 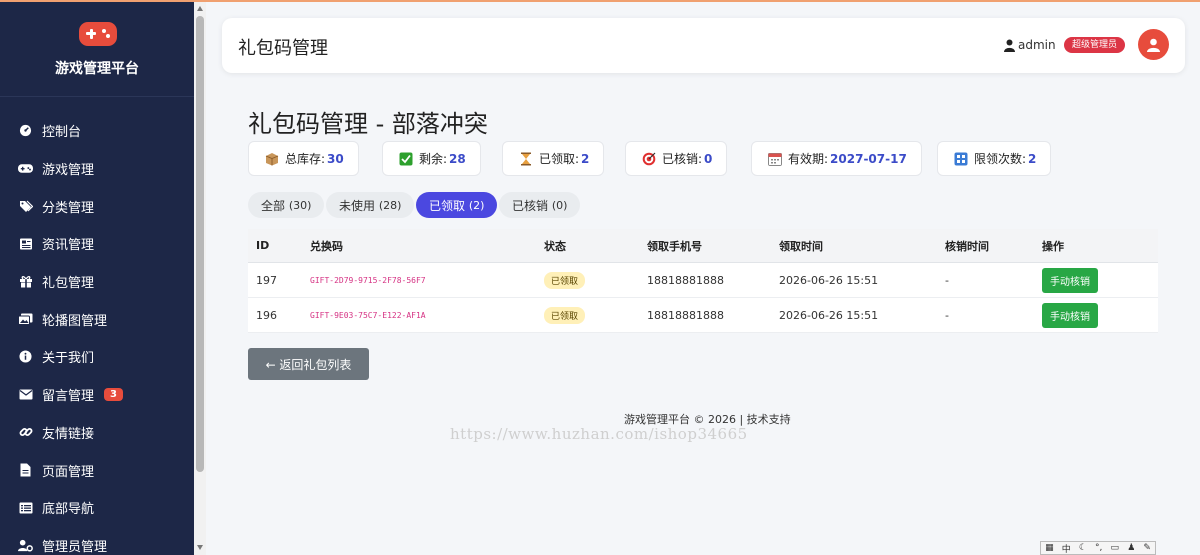 I want to click on scroll-up-arrow-icon, so click(x=200, y=8).